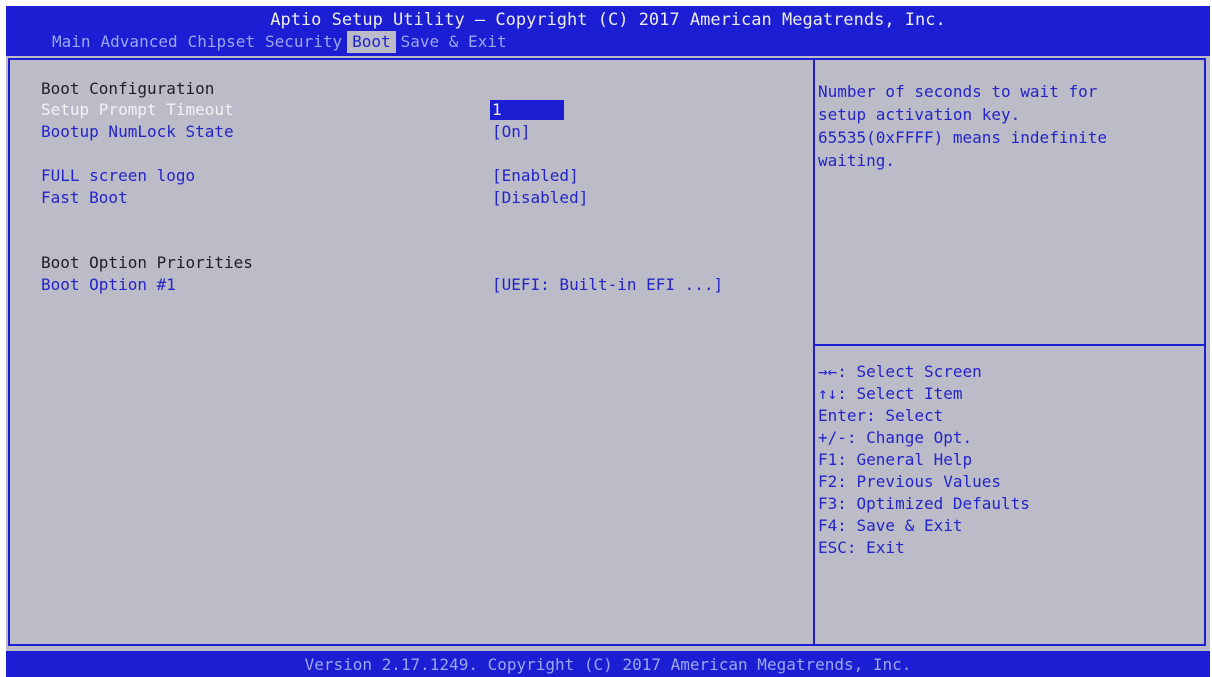 Image resolution: width=1212 pixels, height=677 pixels. What do you see at coordinates (814, 352) in the screenshot?
I see `vertical-divider` at bounding box center [814, 352].